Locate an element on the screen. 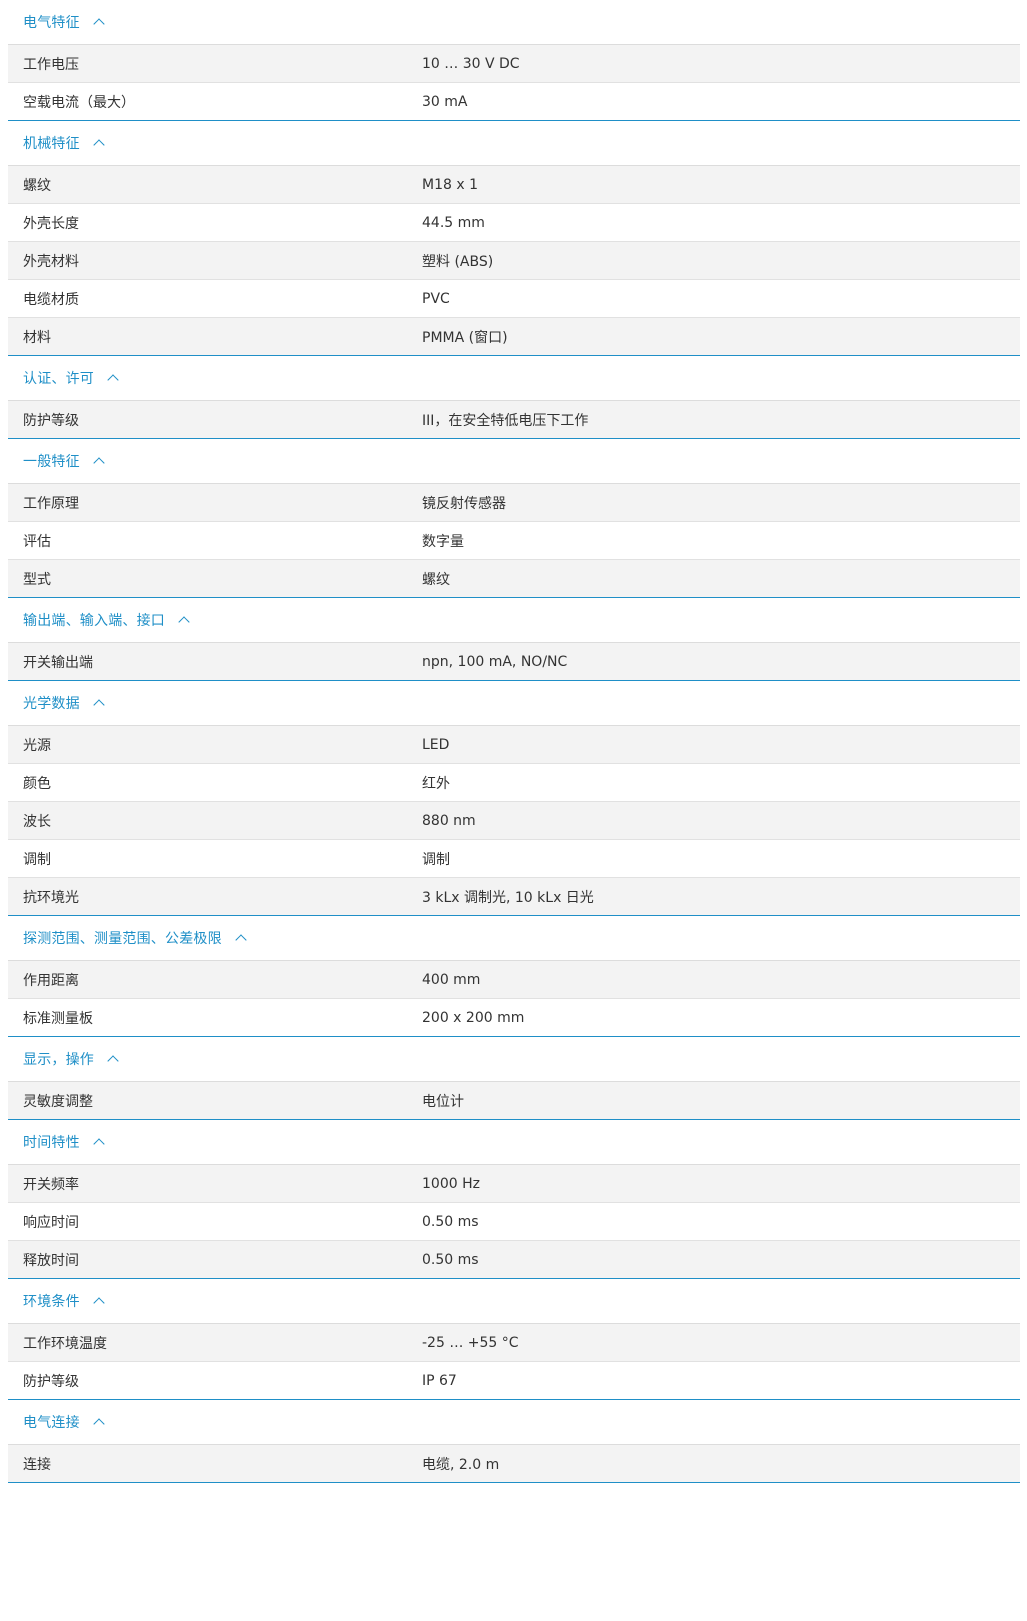 This screenshot has width=1027, height=1621. section-header-toggle: 环境条件 is located at coordinates (514, 1301).